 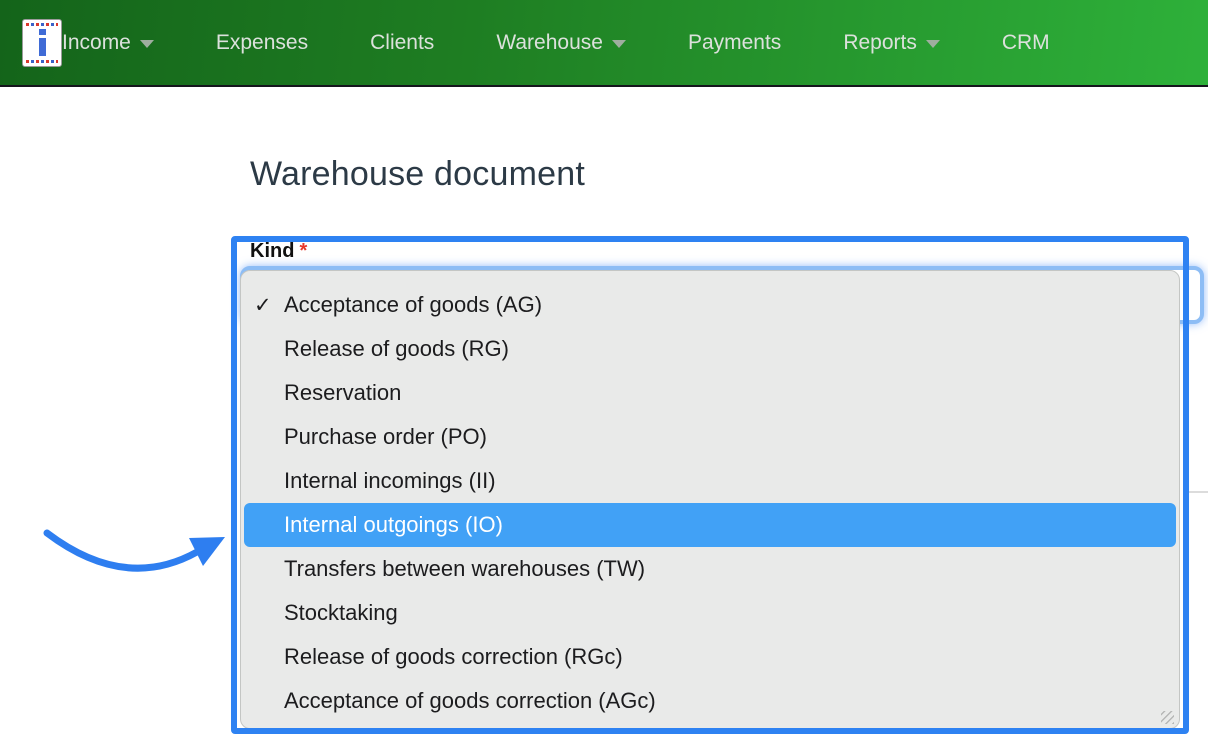 I want to click on nav-item-label: CRM, so click(x=1025, y=42).